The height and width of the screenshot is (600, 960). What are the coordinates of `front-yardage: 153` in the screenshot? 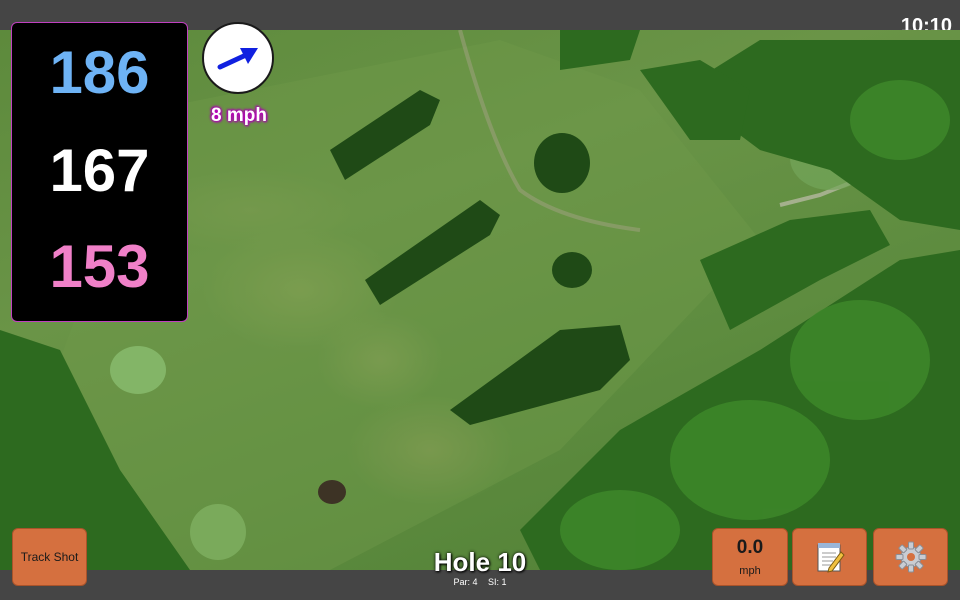 It's located at (99, 266).